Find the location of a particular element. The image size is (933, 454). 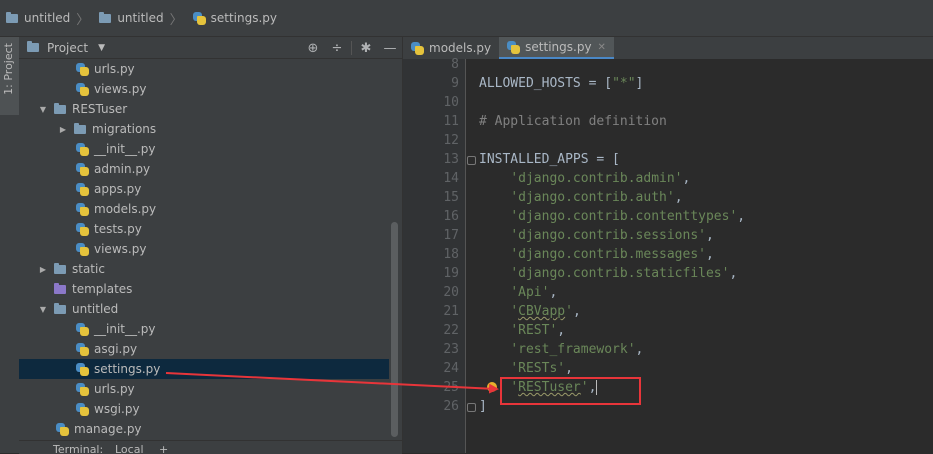

code-line: 'django.contrib.contenttypes', is located at coordinates (612, 216).